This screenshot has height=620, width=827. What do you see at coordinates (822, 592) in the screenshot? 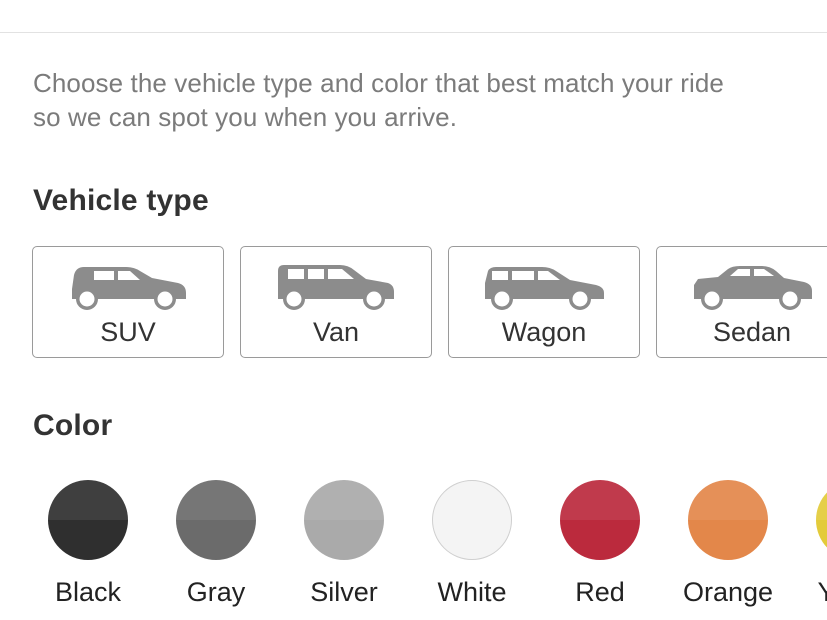
I see `color-label: Yellow` at bounding box center [822, 592].